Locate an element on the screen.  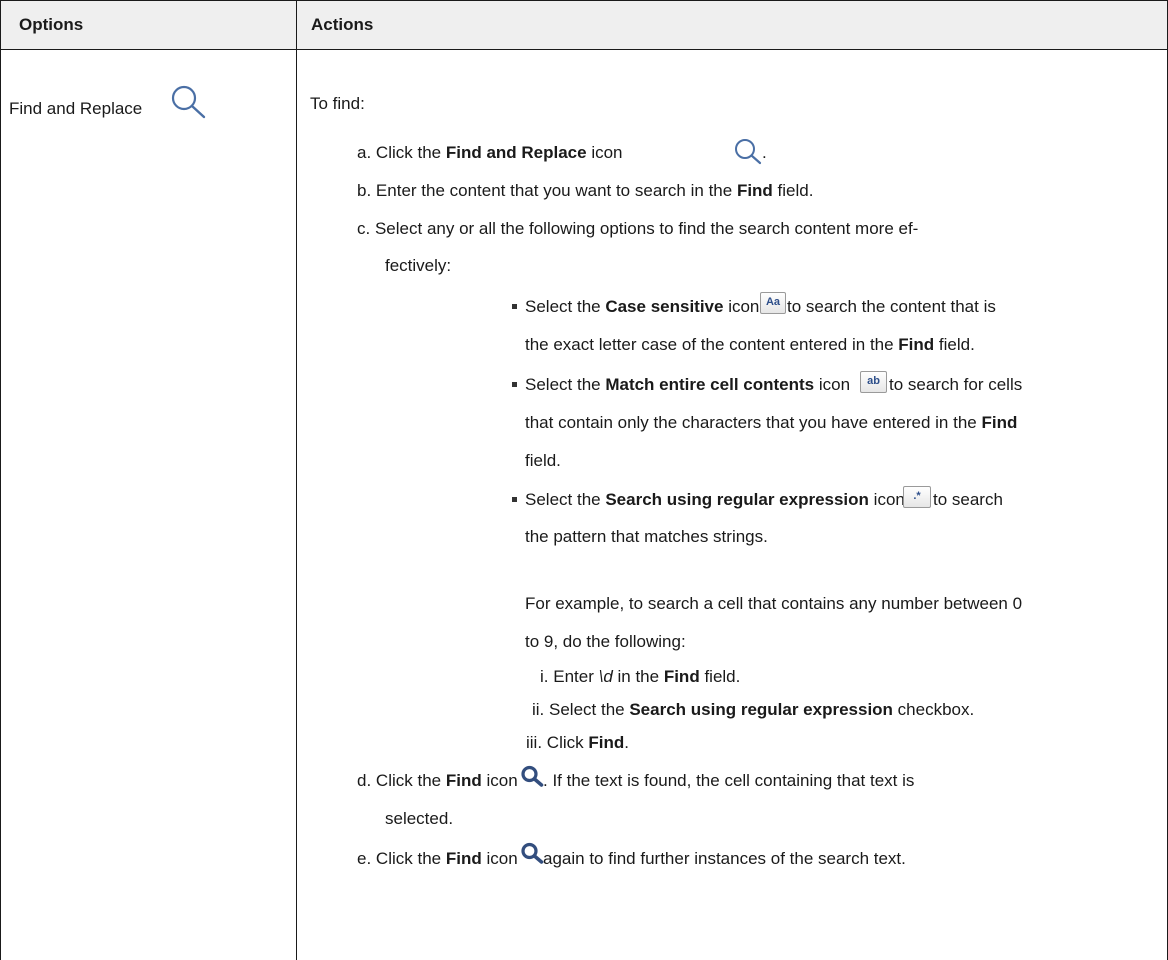
substep-iii-bold: Find is located at coordinates (606, 742).